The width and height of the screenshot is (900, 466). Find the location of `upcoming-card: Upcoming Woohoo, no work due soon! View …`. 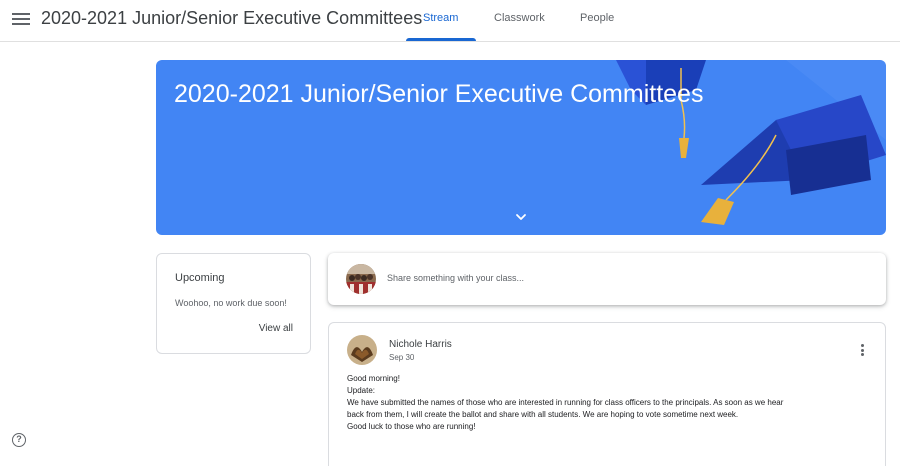

upcoming-card: Upcoming Woohoo, no work due soon! View … is located at coordinates (233, 303).